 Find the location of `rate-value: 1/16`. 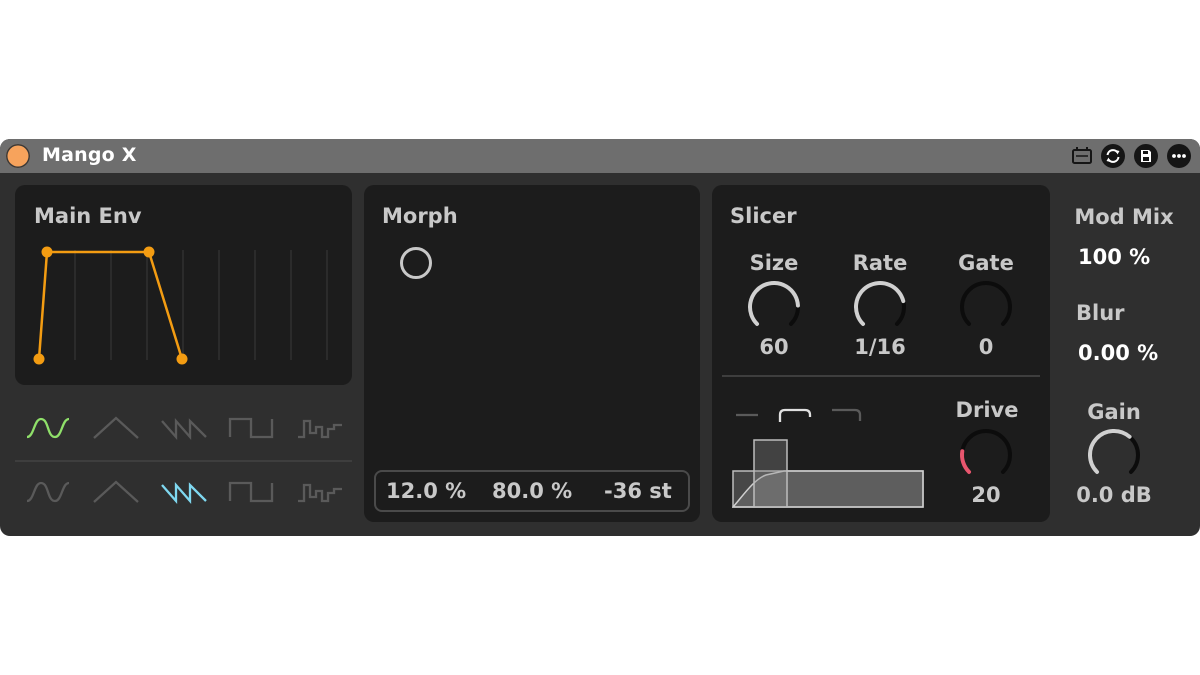

rate-value: 1/16 is located at coordinates (880, 347).